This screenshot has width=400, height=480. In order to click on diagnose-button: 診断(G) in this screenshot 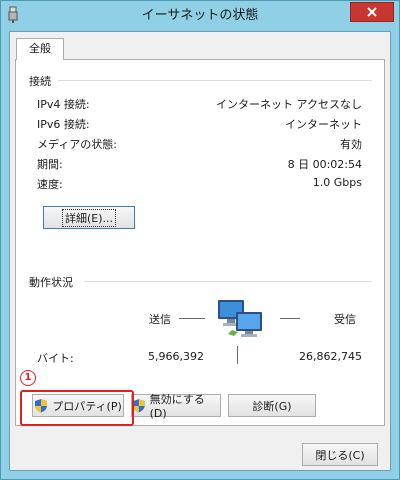, I will do `click(272, 405)`.